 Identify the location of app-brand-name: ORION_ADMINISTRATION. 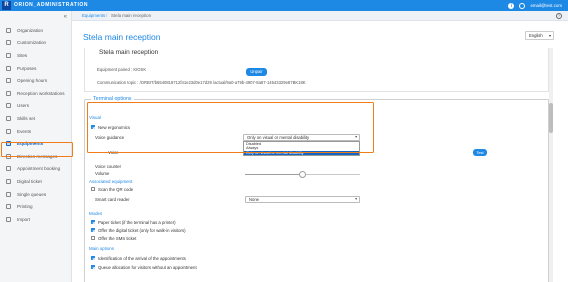
(51, 5).